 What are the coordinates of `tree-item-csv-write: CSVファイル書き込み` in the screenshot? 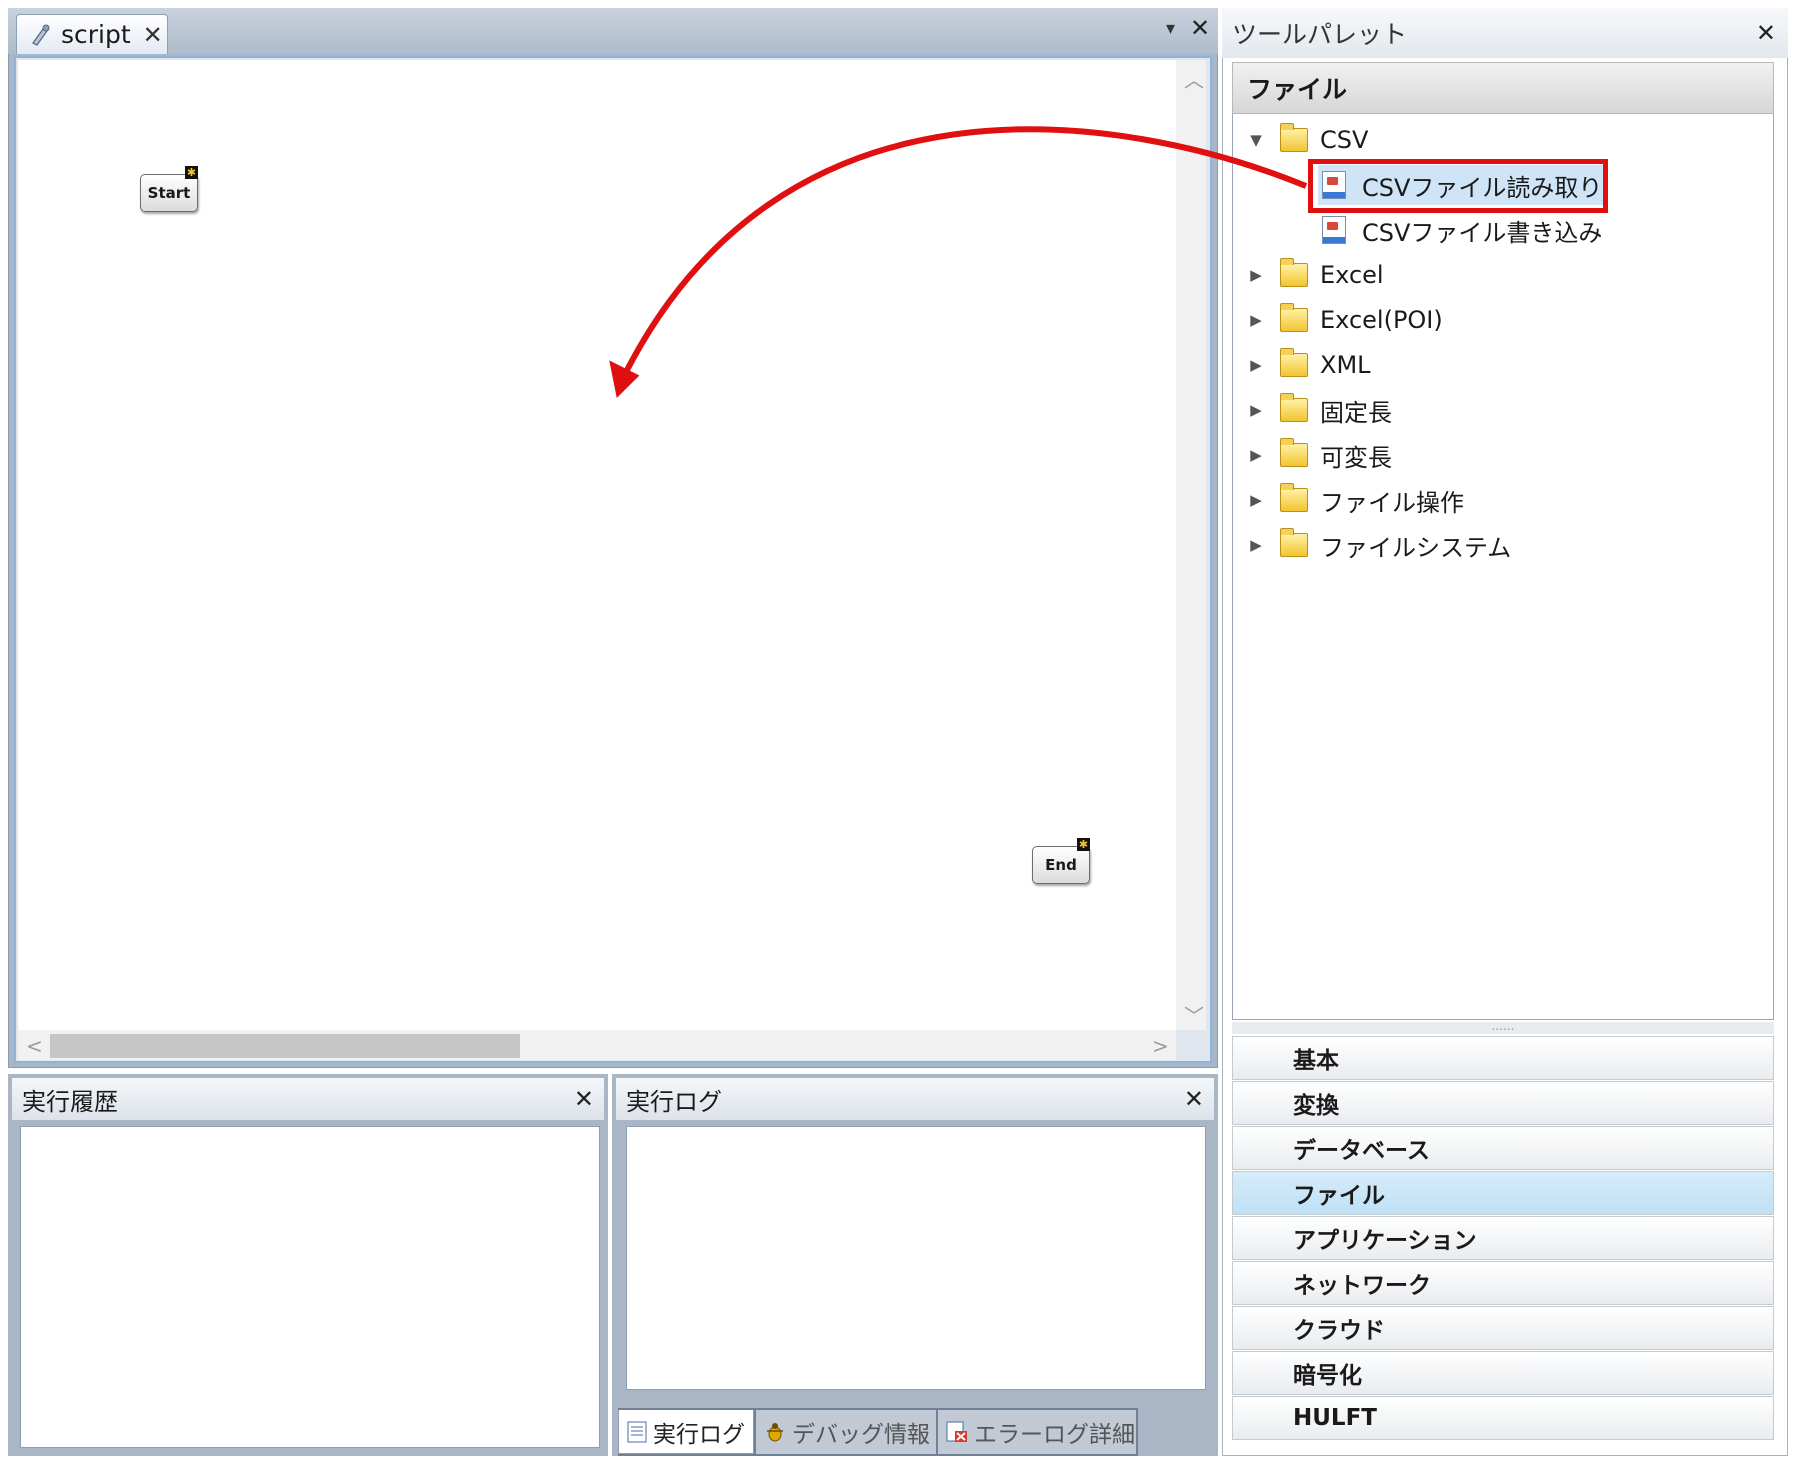 It's located at (1462, 230).